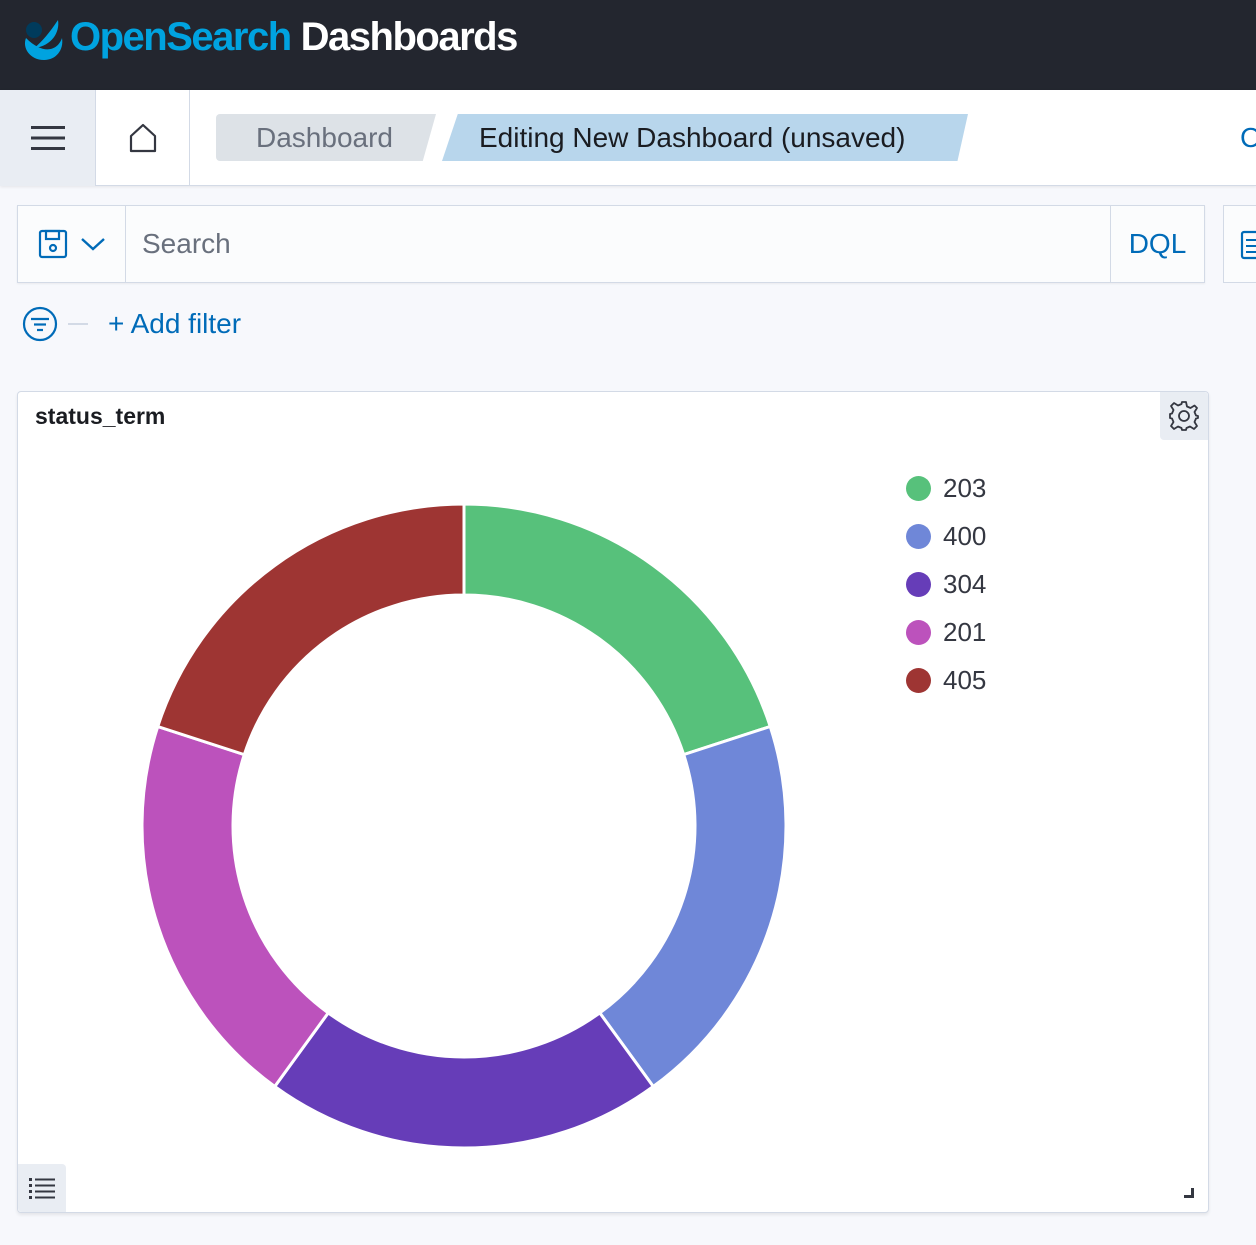  What do you see at coordinates (174, 324) in the screenshot?
I see `add-filter-button: + Add filter` at bounding box center [174, 324].